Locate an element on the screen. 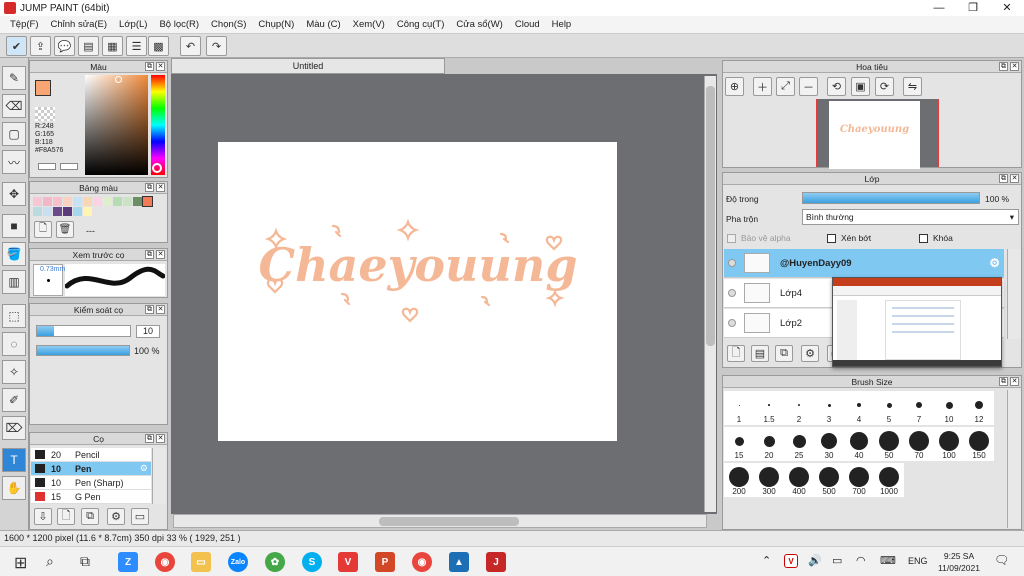 The image size is (1024, 576). zoom-icon: ⊕ is located at coordinates (734, 86).